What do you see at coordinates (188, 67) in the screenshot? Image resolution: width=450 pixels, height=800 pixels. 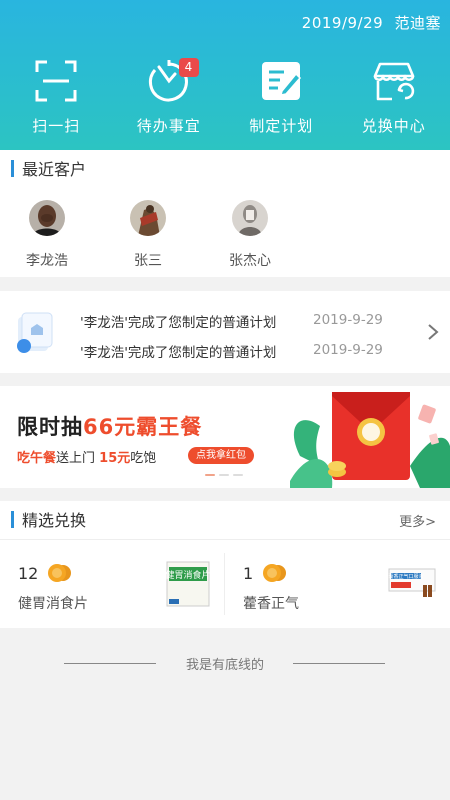 I see `todo-badge: 4` at bounding box center [188, 67].